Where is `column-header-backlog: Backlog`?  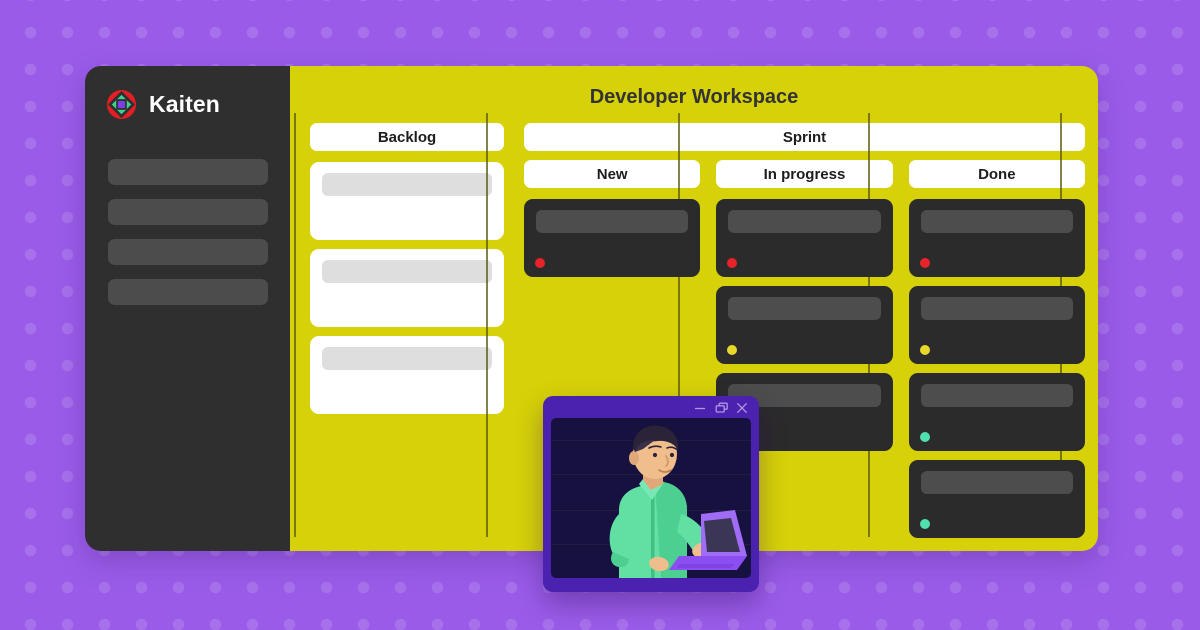
column-header-backlog: Backlog is located at coordinates (407, 137).